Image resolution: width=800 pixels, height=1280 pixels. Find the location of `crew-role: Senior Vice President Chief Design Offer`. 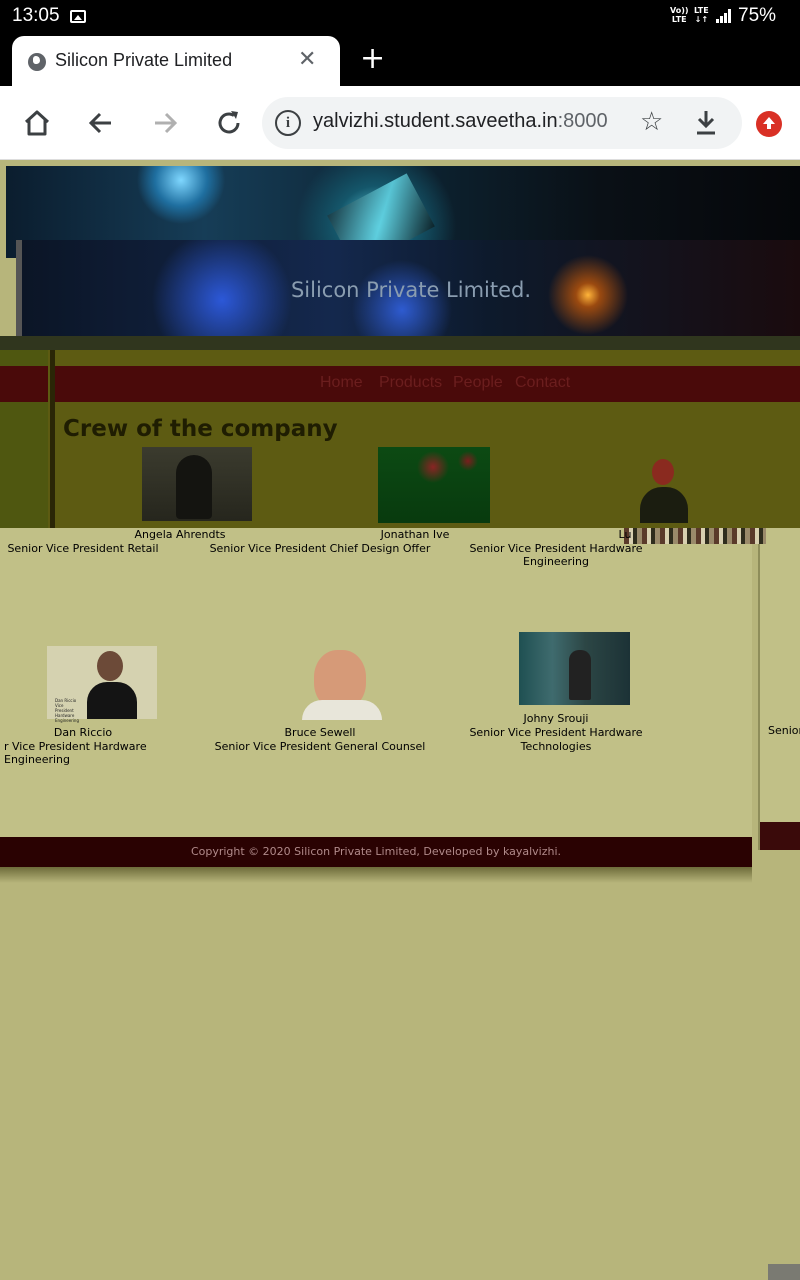

crew-role: Senior Vice President Chief Design Offer is located at coordinates (320, 548).